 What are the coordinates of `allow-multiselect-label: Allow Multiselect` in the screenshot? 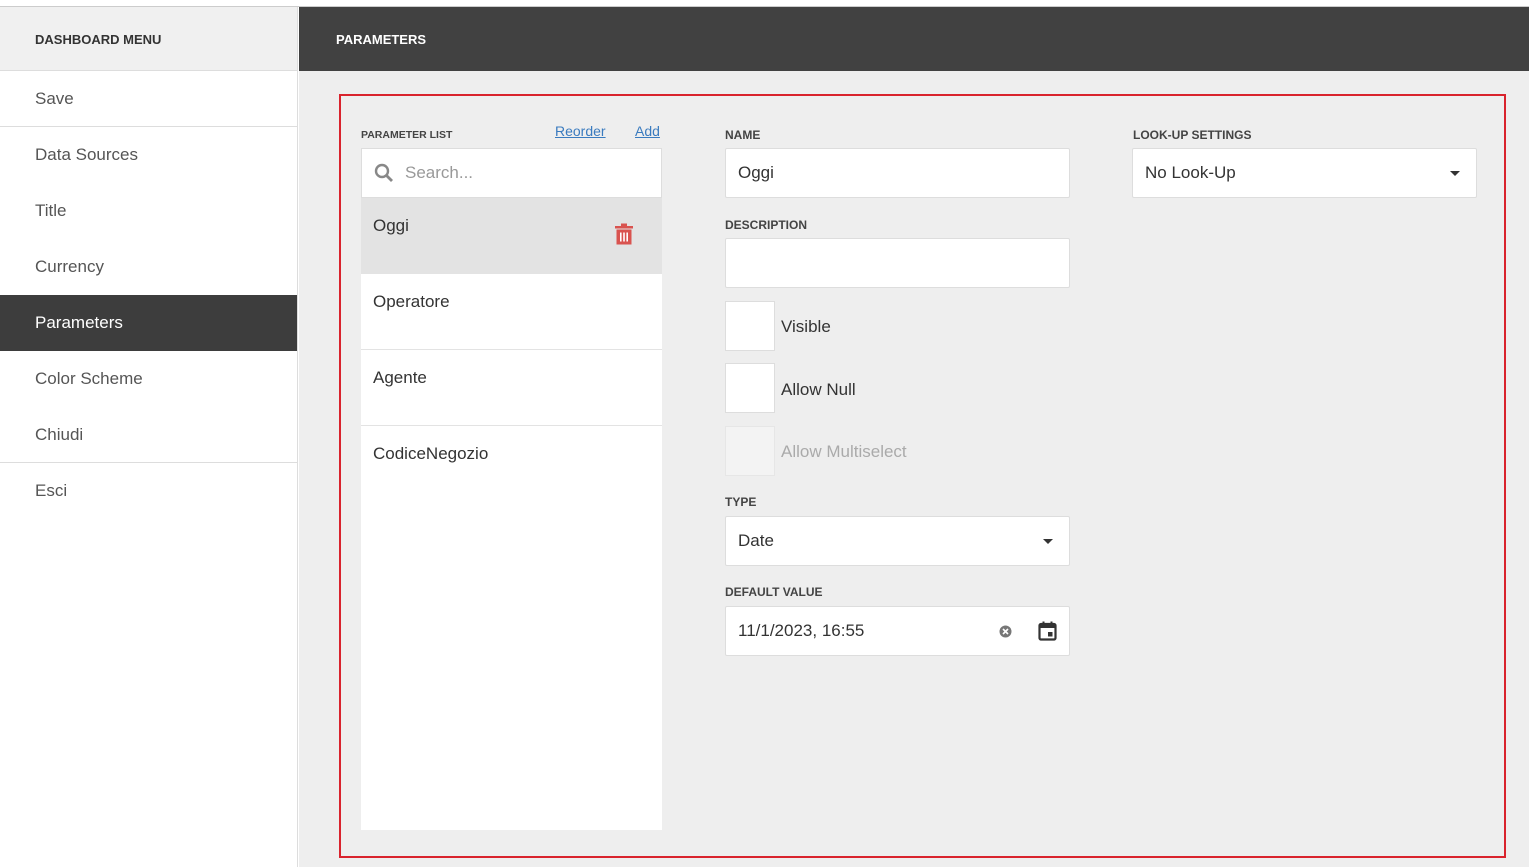 It's located at (844, 451).